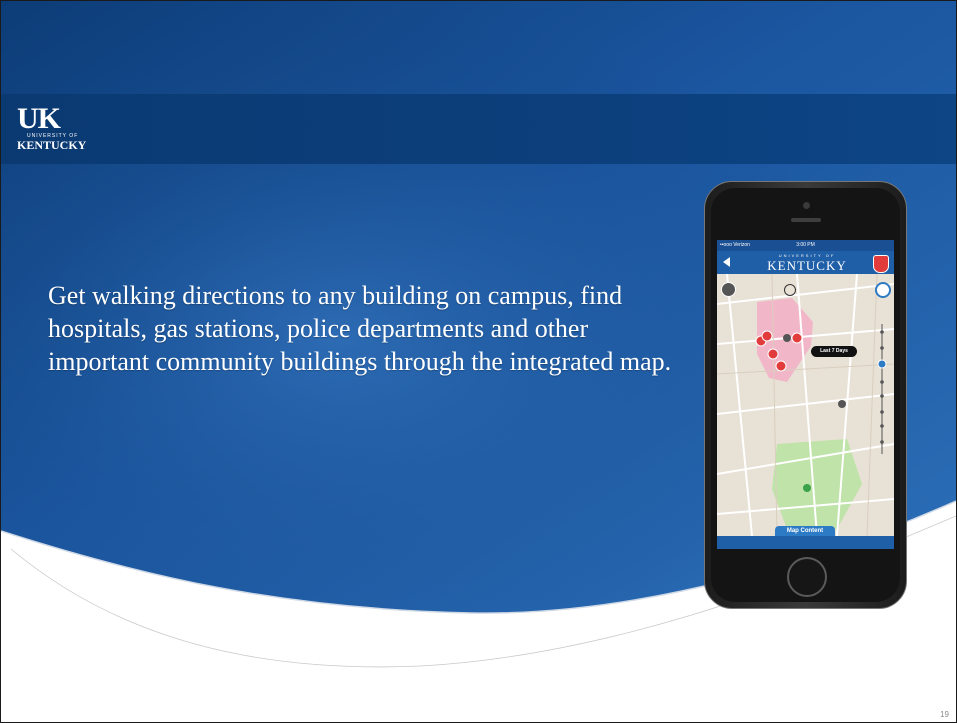 This screenshot has width=957, height=723. I want to click on gas-station-marker-icon, so click(787, 338).